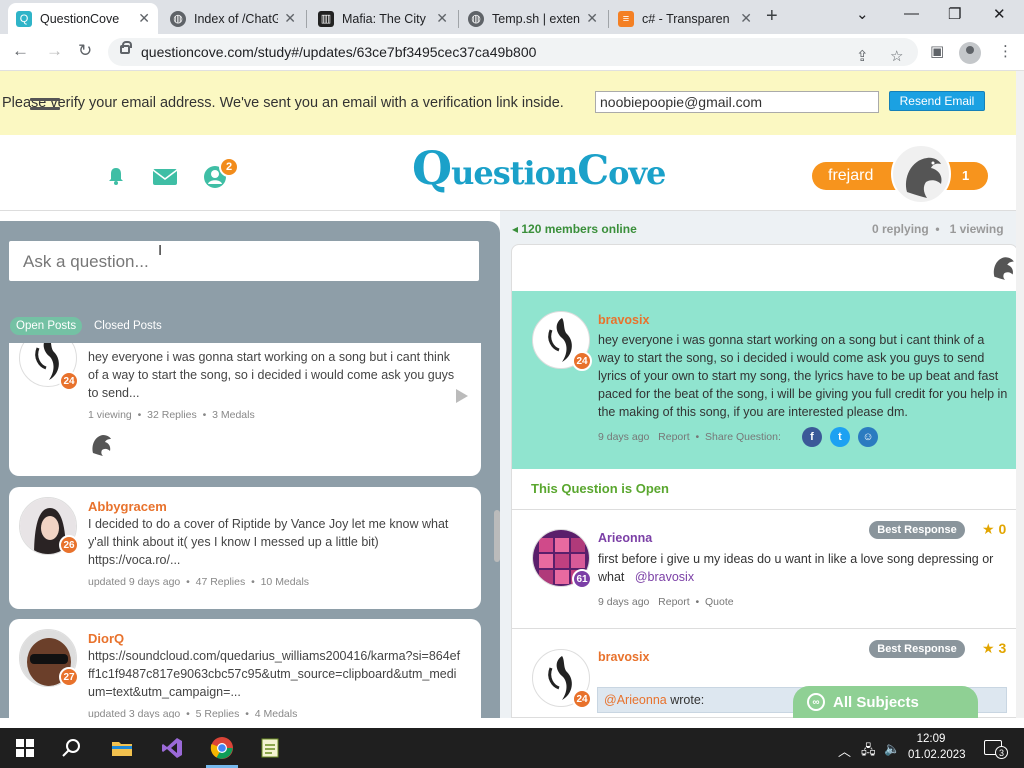  I want to click on user-avatar, so click(921, 174).